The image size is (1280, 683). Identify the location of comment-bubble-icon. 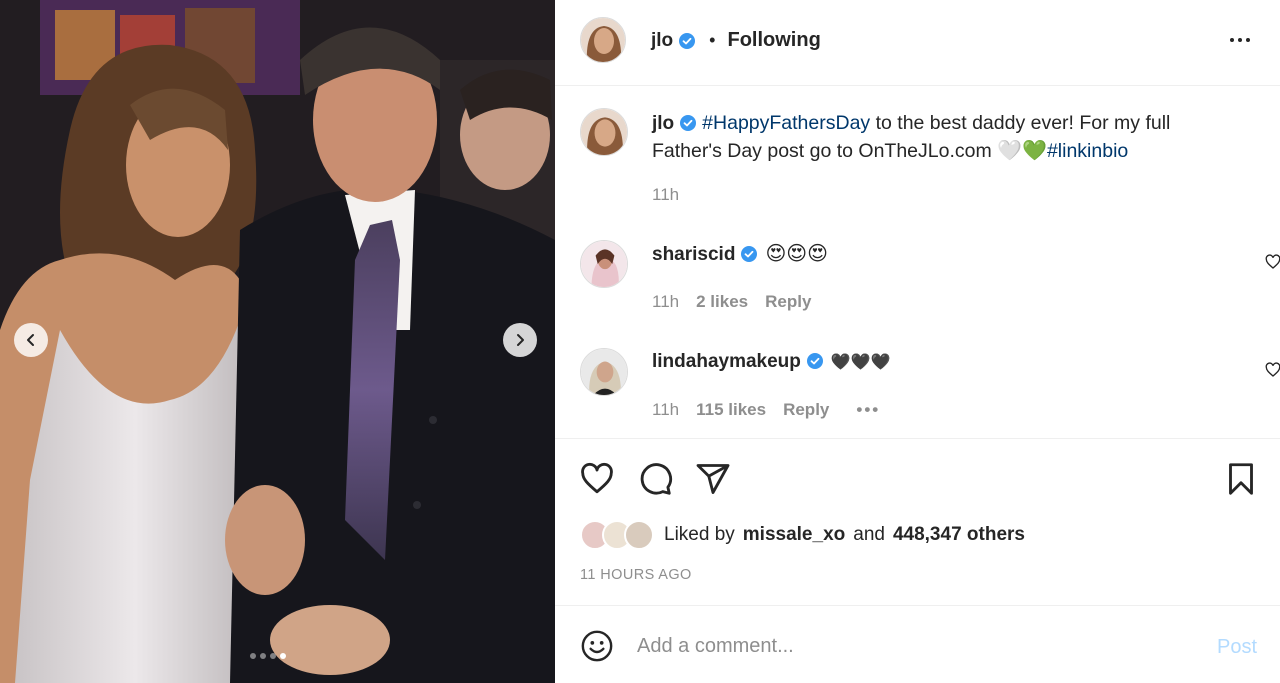
(655, 479).